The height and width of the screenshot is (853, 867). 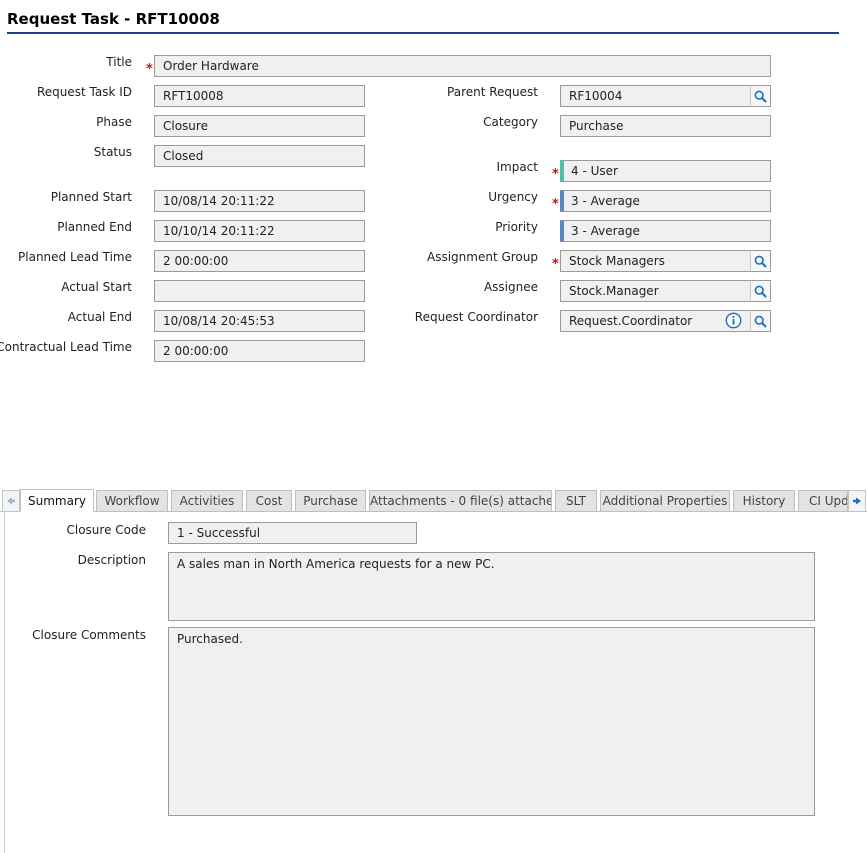 What do you see at coordinates (259, 261) in the screenshot?
I see `planned-lead-time-field: 2 00:00:00` at bounding box center [259, 261].